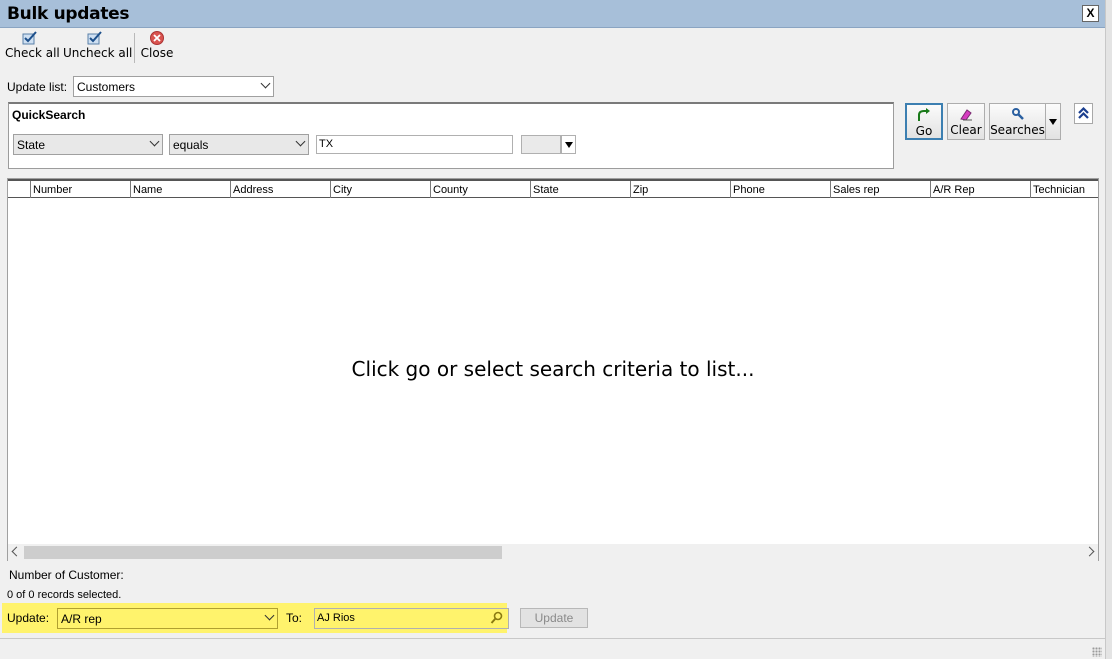  What do you see at coordinates (1017, 121) in the screenshot?
I see `searches-button: Searches` at bounding box center [1017, 121].